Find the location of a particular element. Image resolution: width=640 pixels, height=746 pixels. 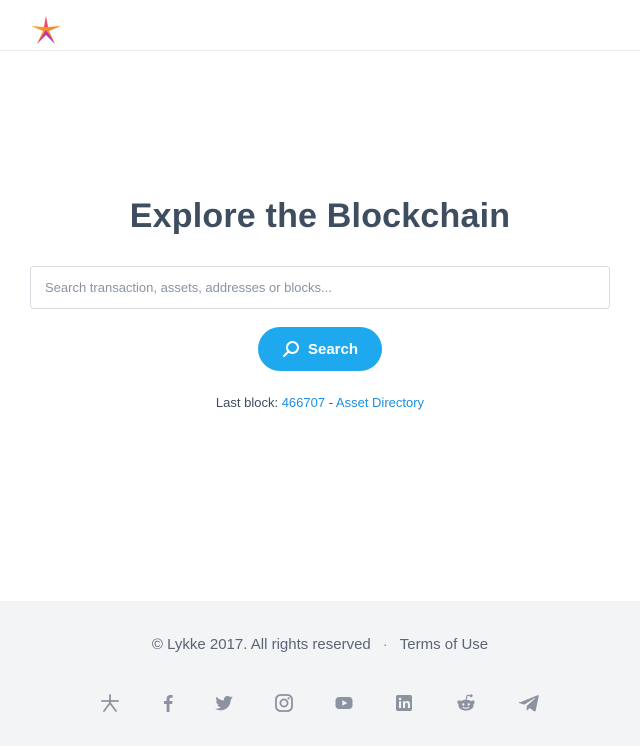

last-block-label: Last block: is located at coordinates (248, 402).